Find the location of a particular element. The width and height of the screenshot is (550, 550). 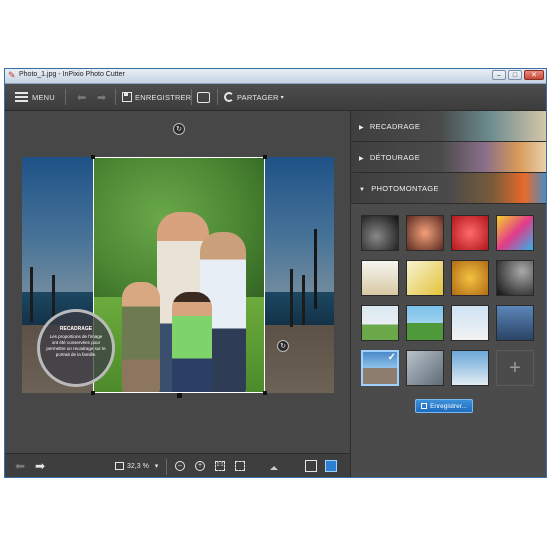

print-icon is located at coordinates (203, 97).